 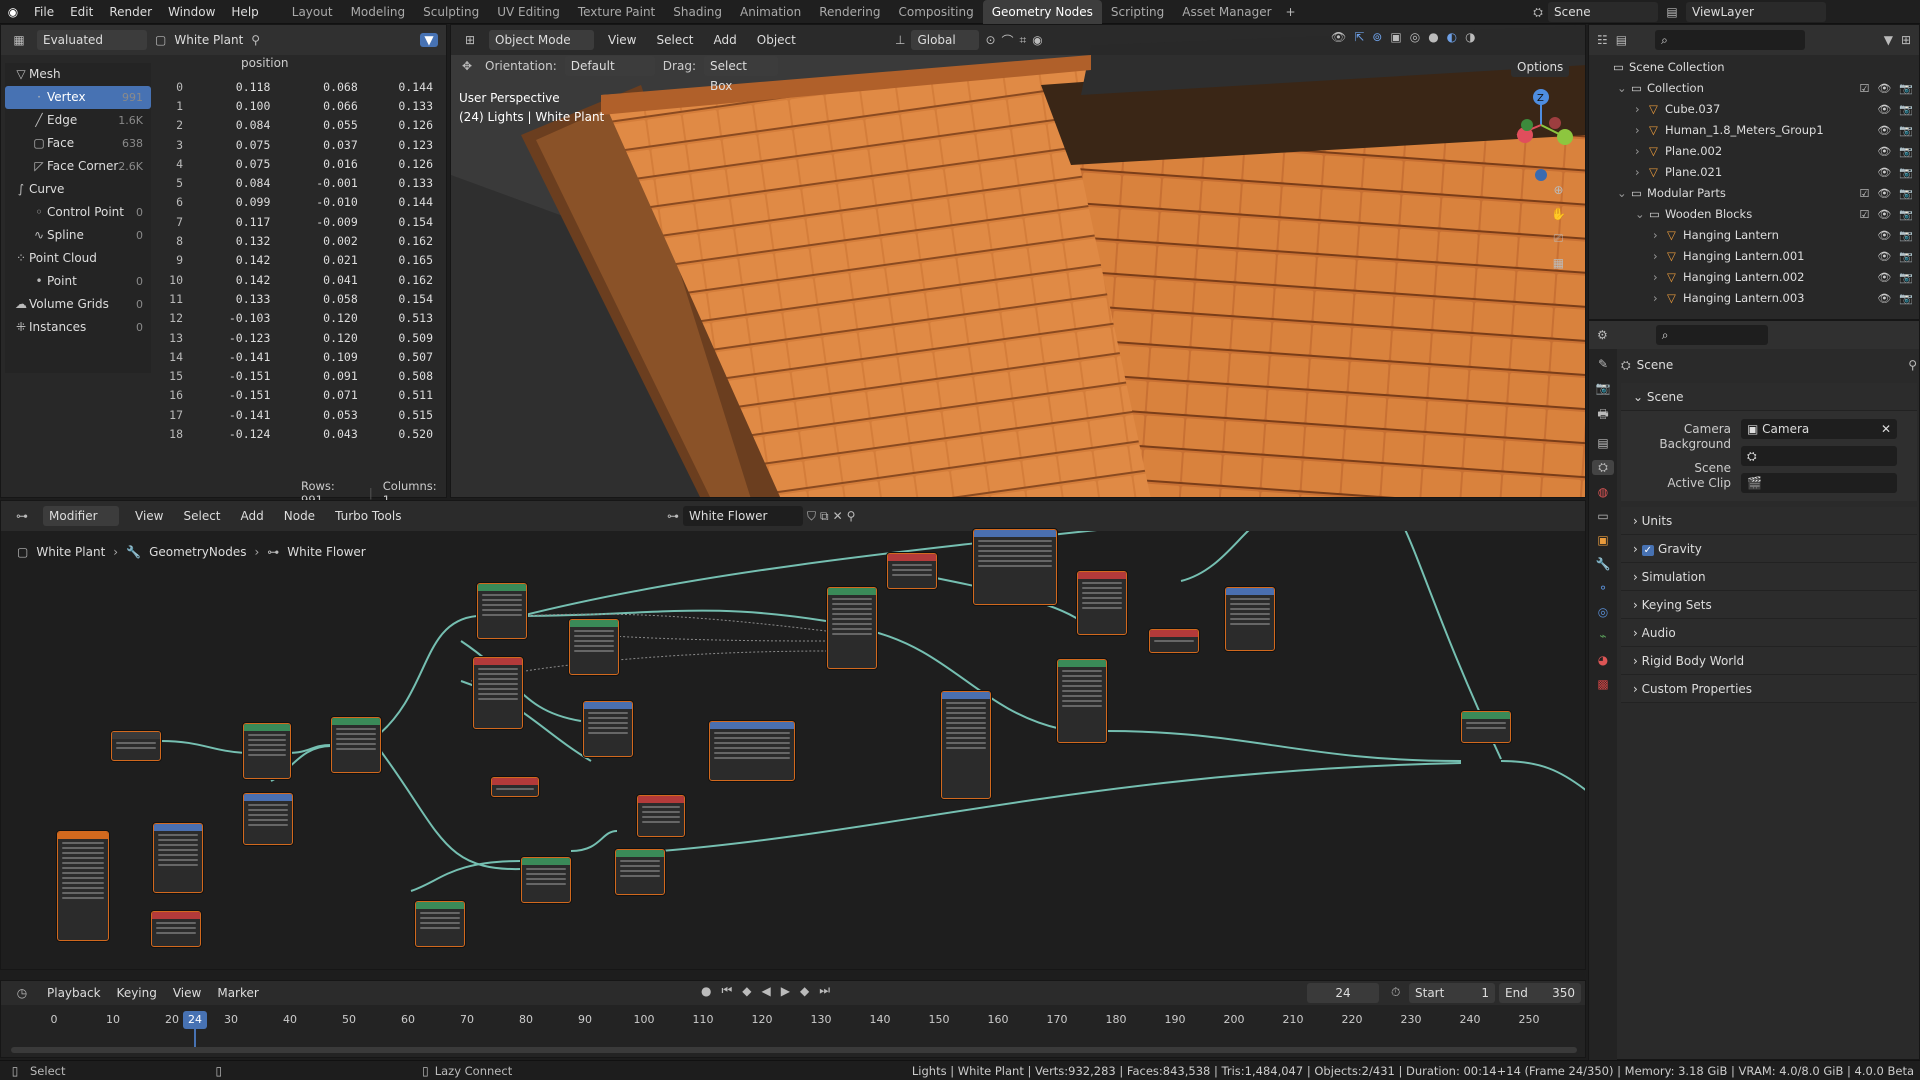 I want to click on timeline-menu-keying: Keying, so click(x=137, y=993).